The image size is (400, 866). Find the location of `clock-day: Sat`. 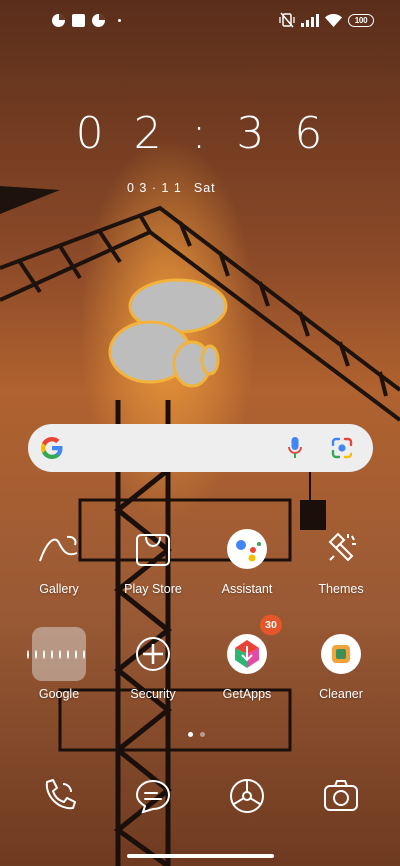

clock-day: Sat is located at coordinates (204, 188).